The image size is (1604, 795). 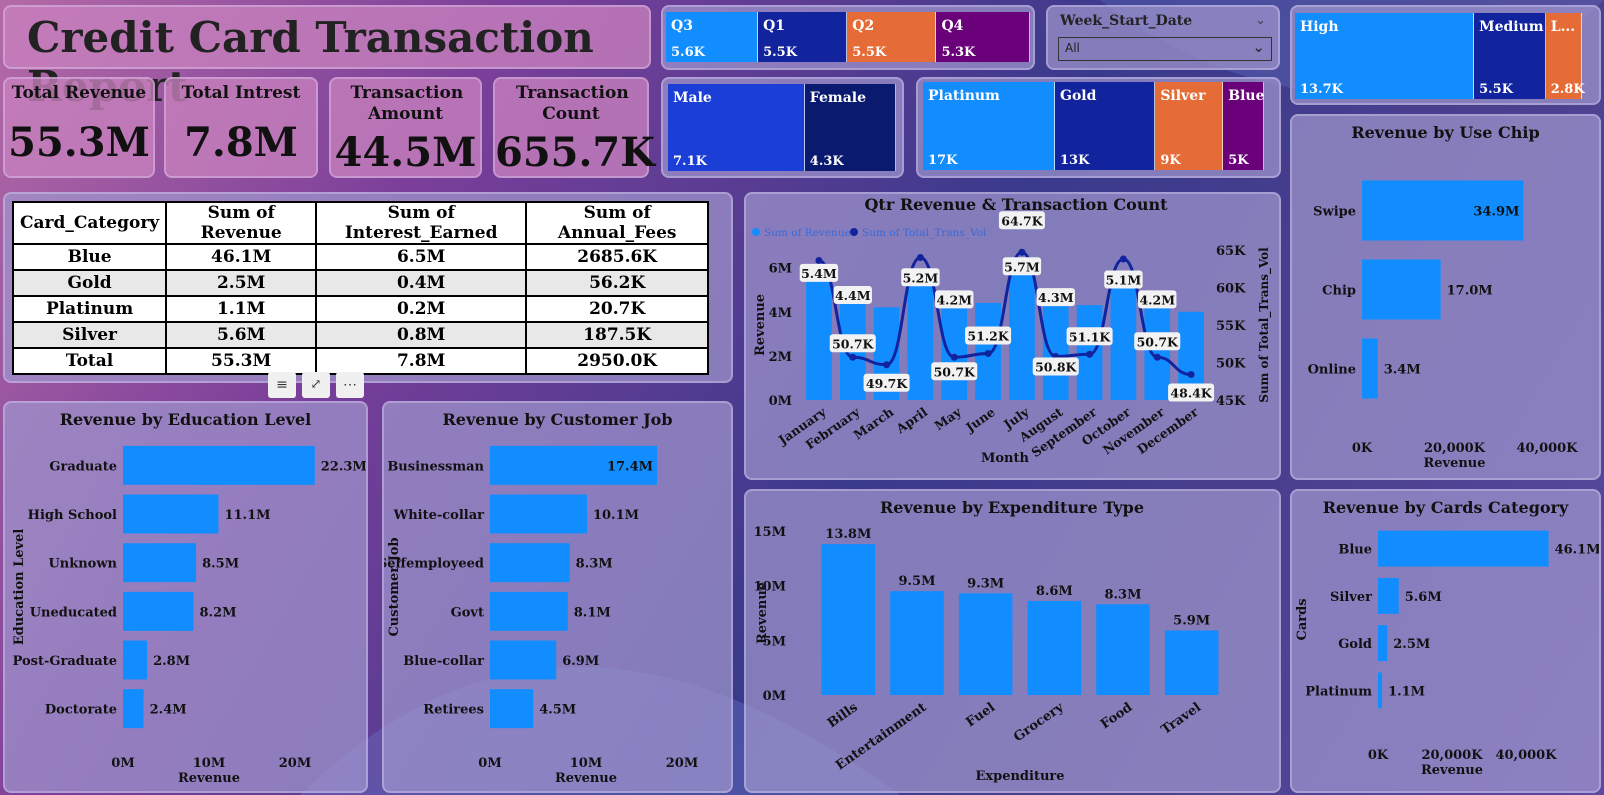 What do you see at coordinates (736, 127) in the screenshot?
I see `treemap-tile-male: Male 7.1K` at bounding box center [736, 127].